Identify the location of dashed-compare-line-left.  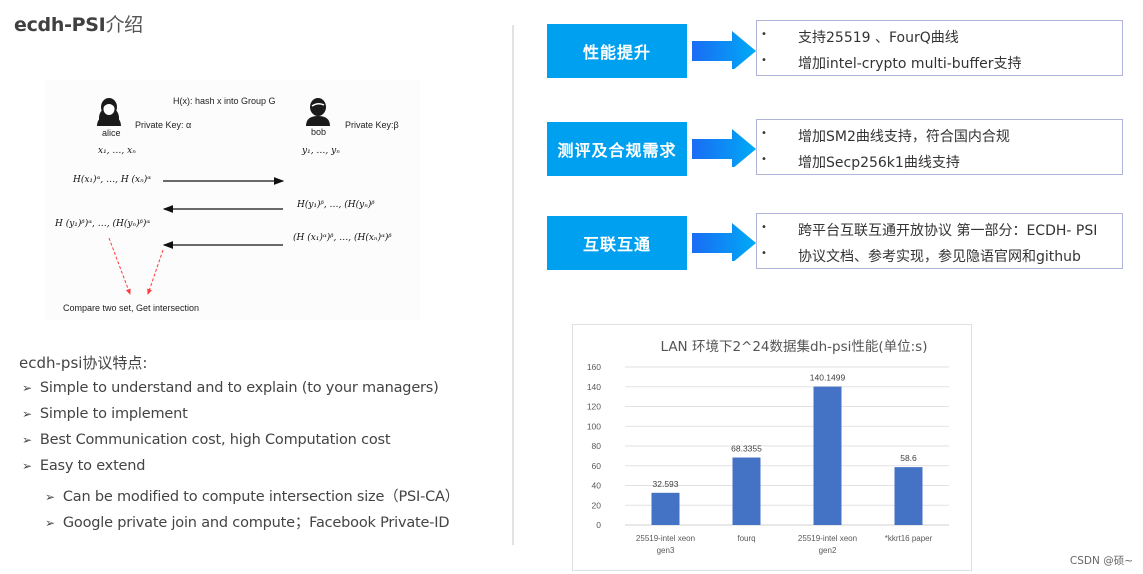
(119, 266).